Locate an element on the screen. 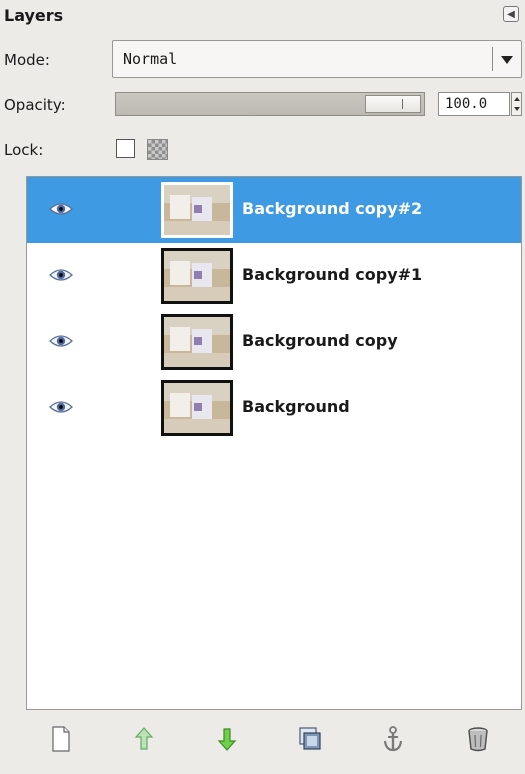 This screenshot has width=525, height=774. layer-row: Background copy#2 is located at coordinates (274, 210).